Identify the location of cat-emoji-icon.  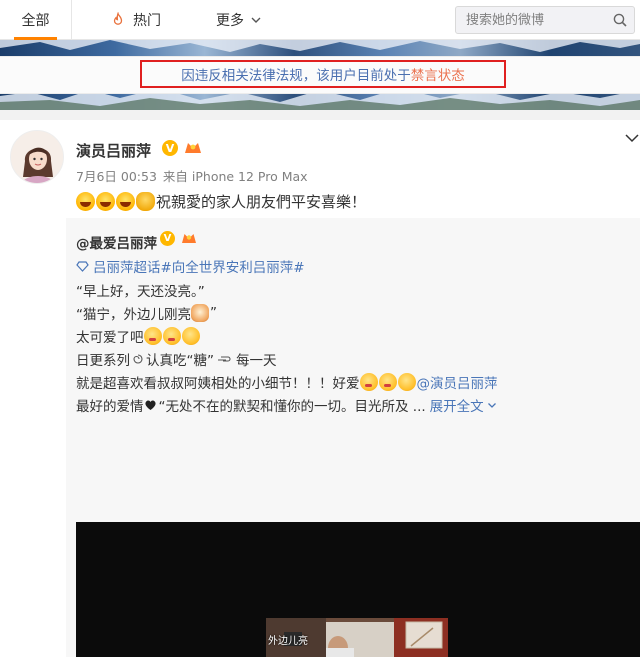
(200, 313).